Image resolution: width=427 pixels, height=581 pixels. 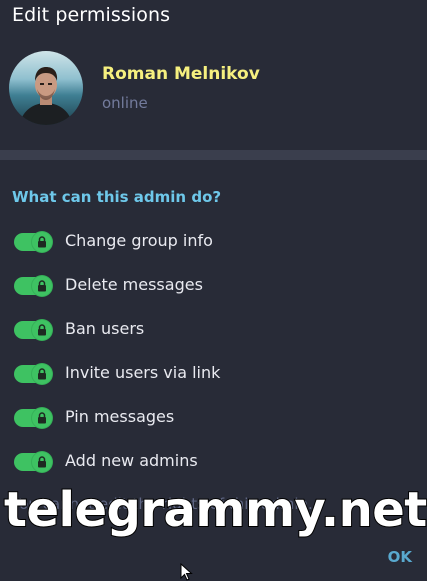 What do you see at coordinates (91, 15) in the screenshot?
I see `dialog-title: Edit permissions` at bounding box center [91, 15].